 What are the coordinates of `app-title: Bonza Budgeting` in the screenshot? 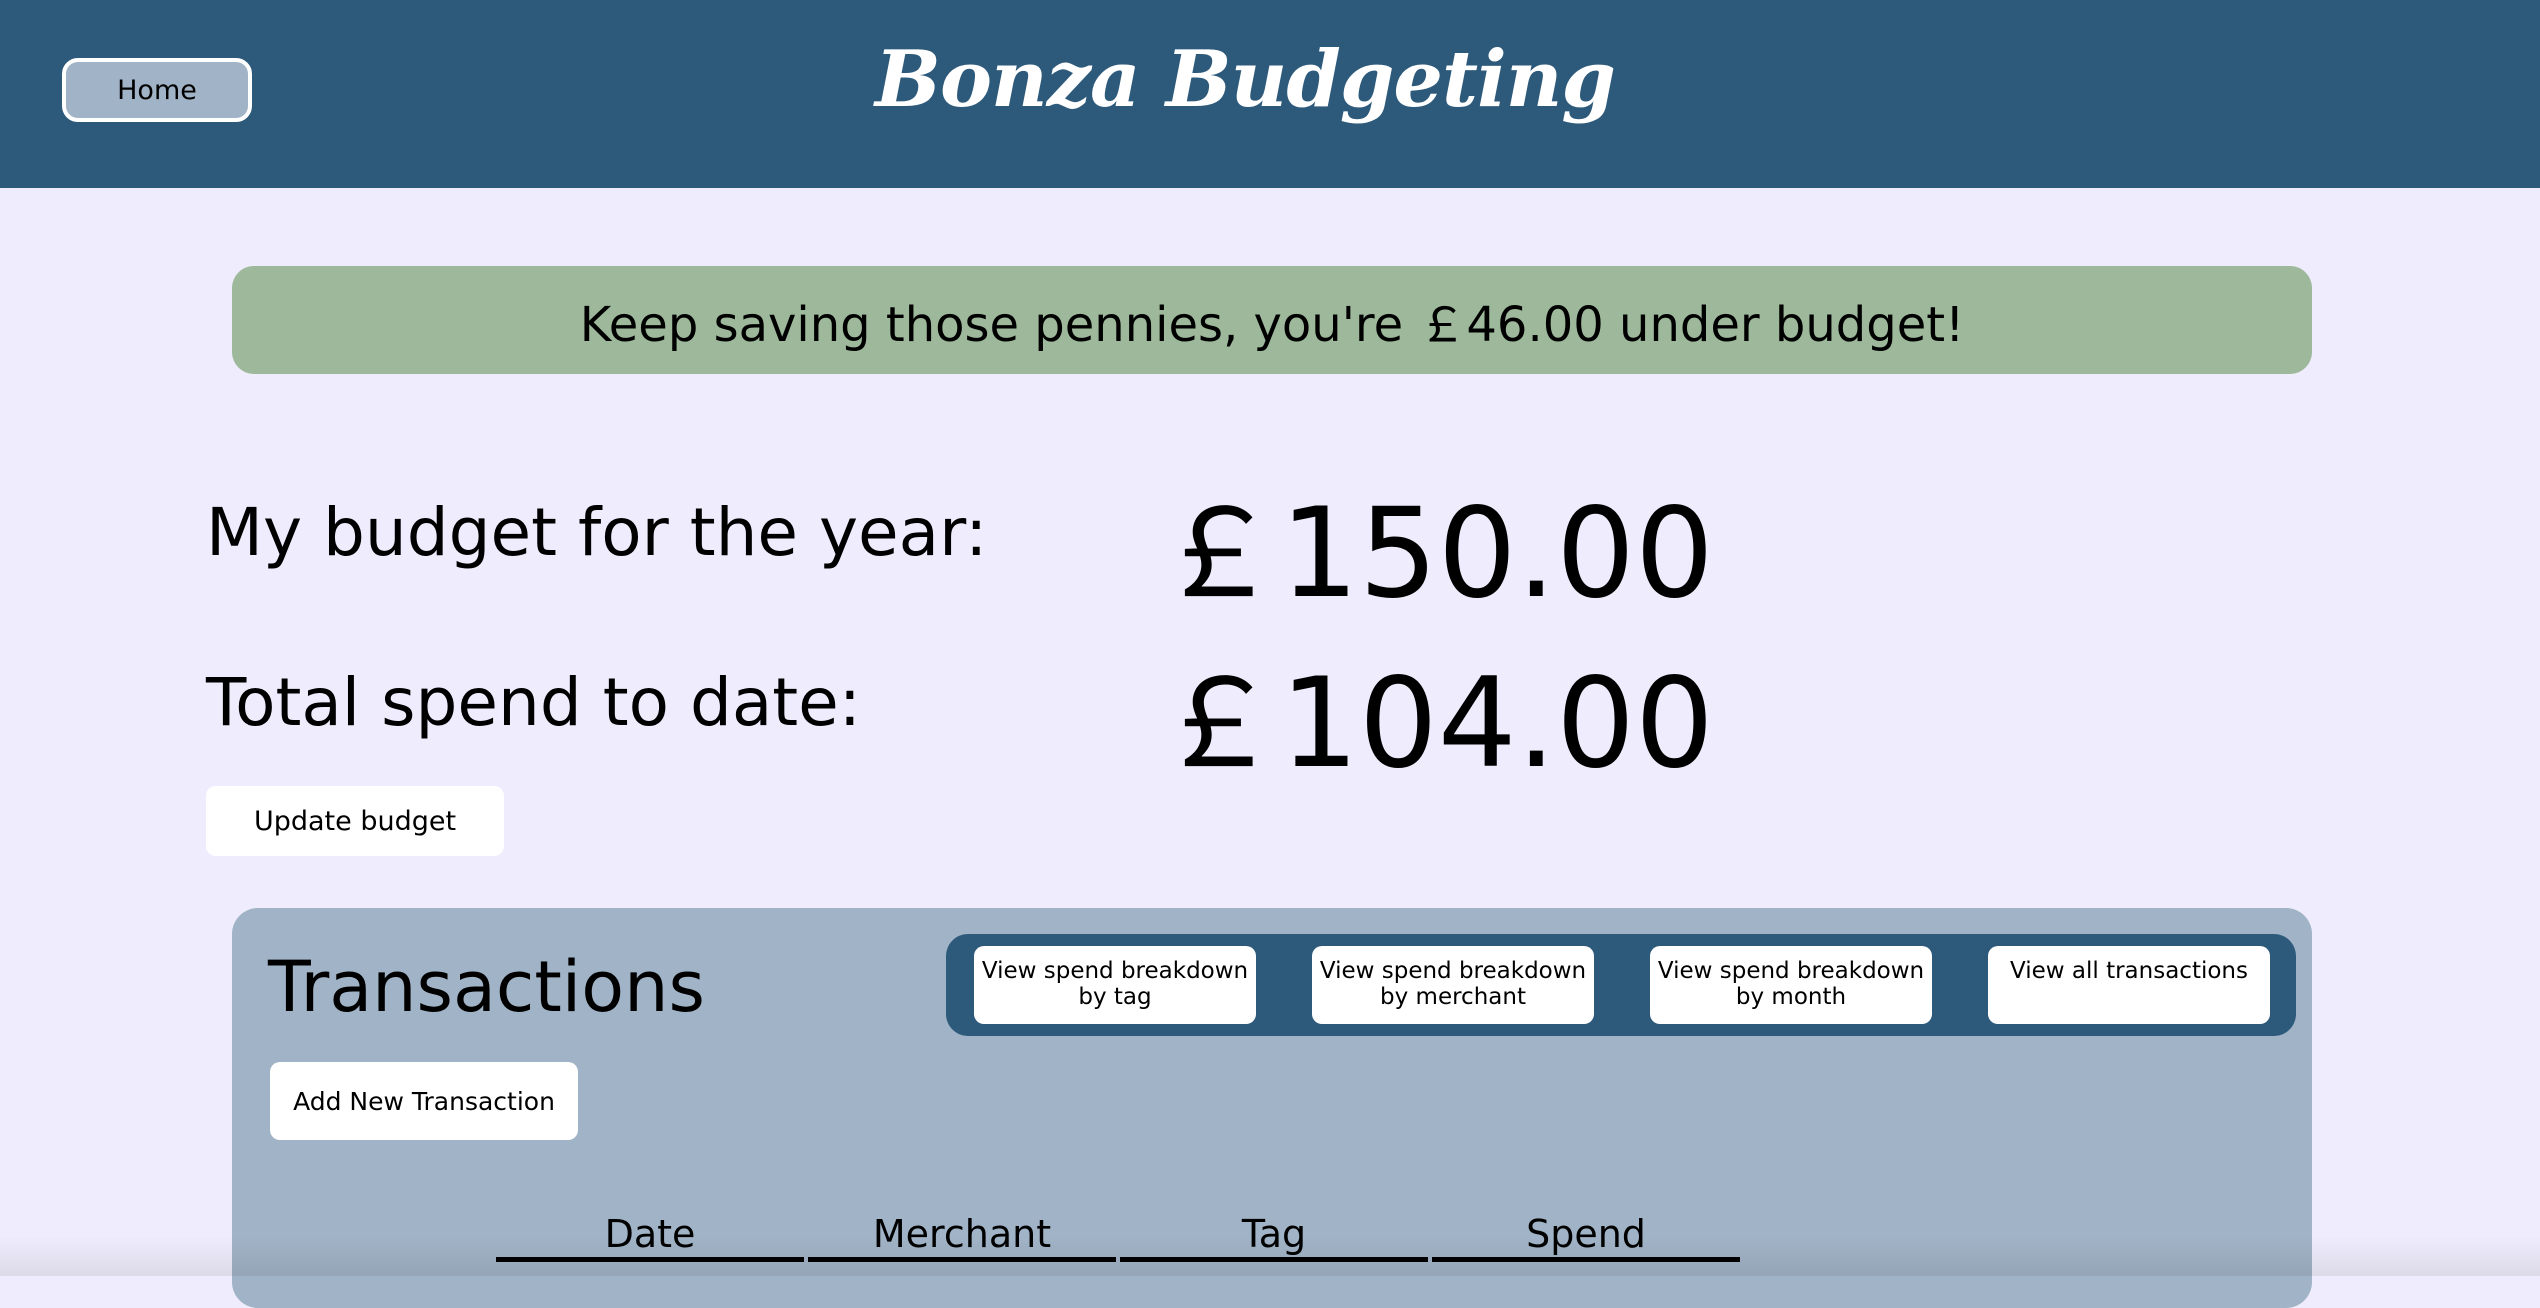 It's located at (1245, 79).